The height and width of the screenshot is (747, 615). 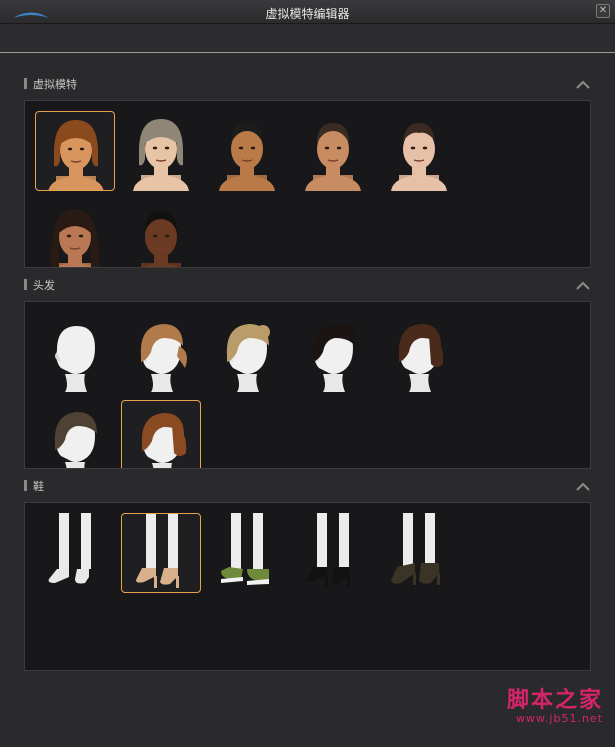 I want to click on section-header-shoes: 鞋, so click(x=309, y=486).